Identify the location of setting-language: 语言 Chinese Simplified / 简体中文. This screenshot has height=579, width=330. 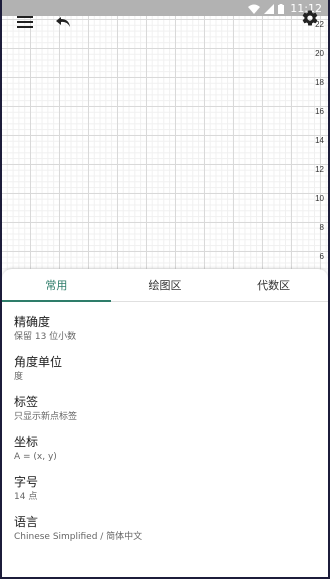
(165, 534).